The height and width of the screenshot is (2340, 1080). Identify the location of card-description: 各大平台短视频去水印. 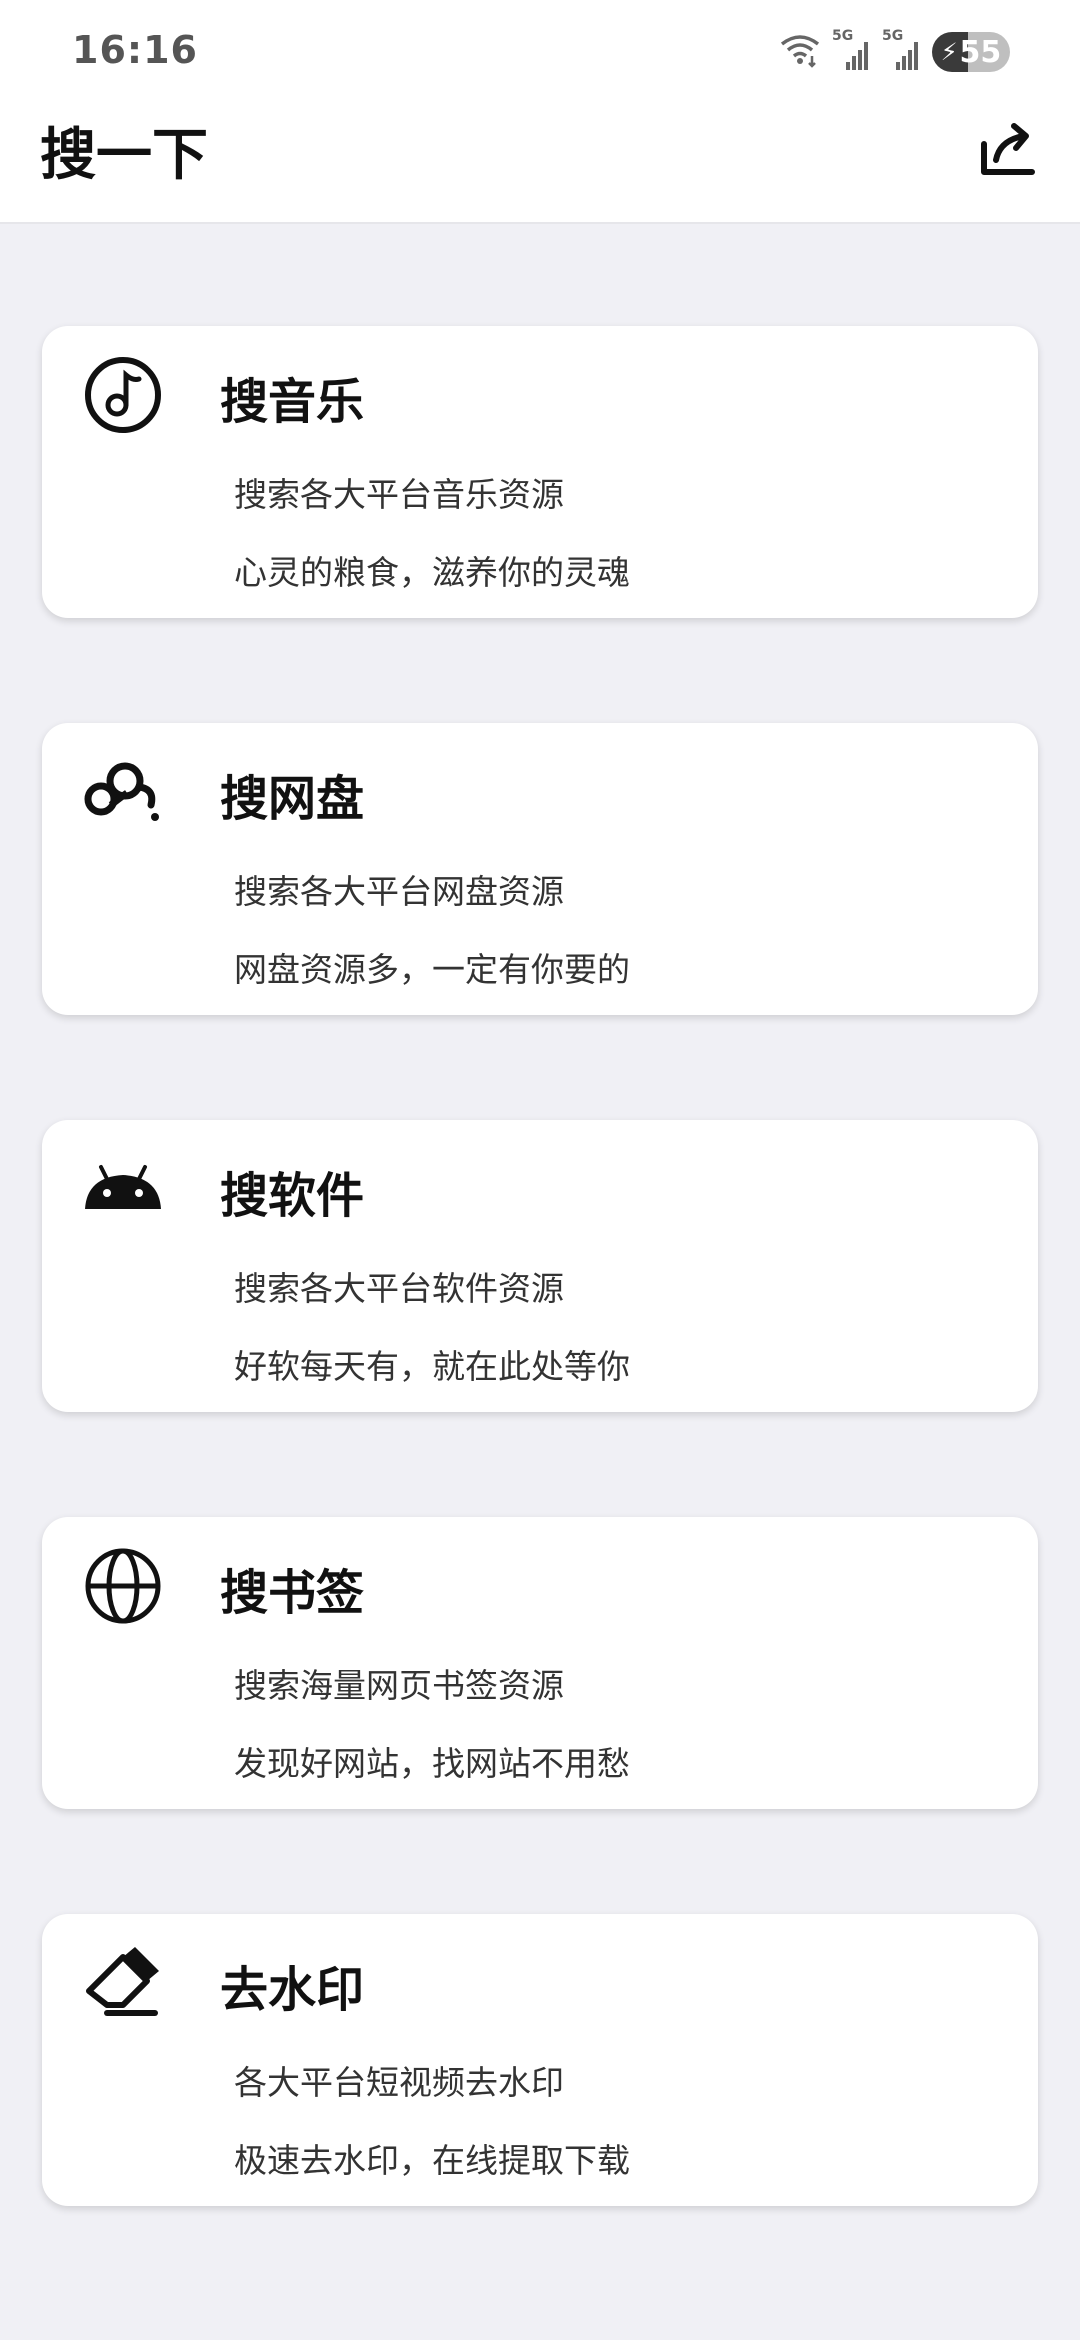
(399, 2082).